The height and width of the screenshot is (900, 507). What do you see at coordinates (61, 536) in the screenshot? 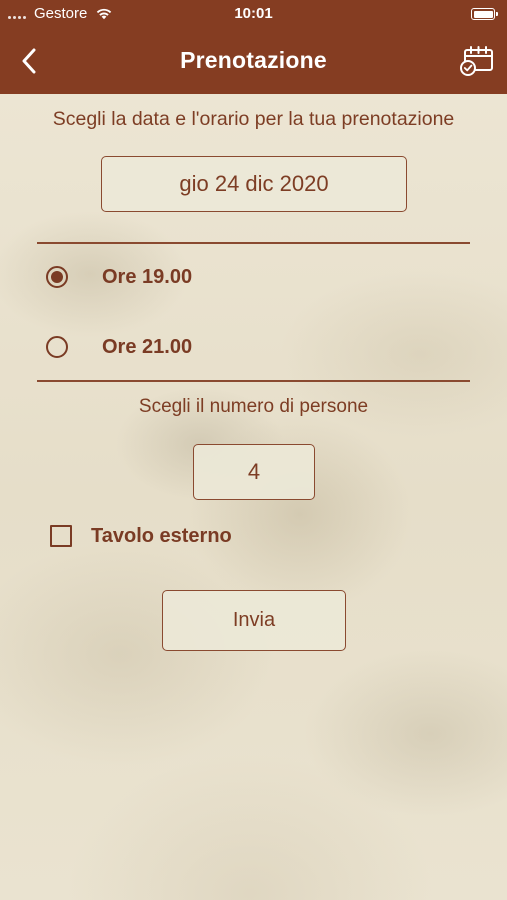
I see `checkbox-icon` at bounding box center [61, 536].